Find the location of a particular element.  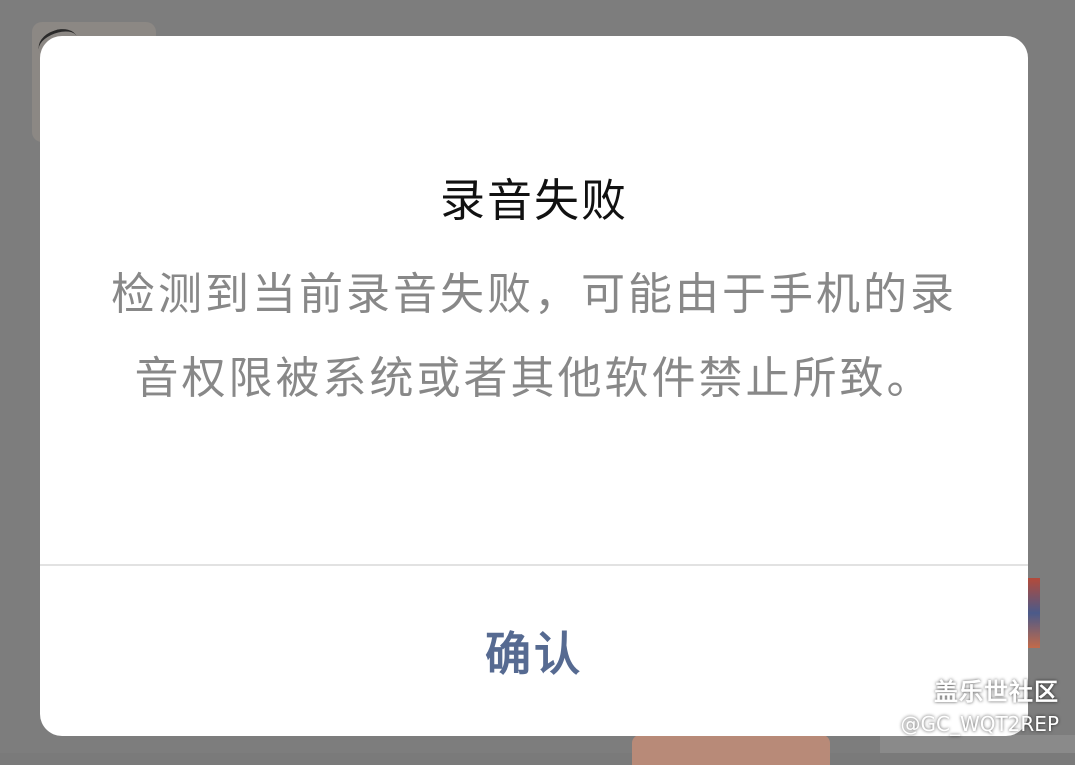

dialog-message: 检测到当前录音失败，可能由于手机的录音权限被系统或者其他软件禁止所致。 is located at coordinates (534, 336).